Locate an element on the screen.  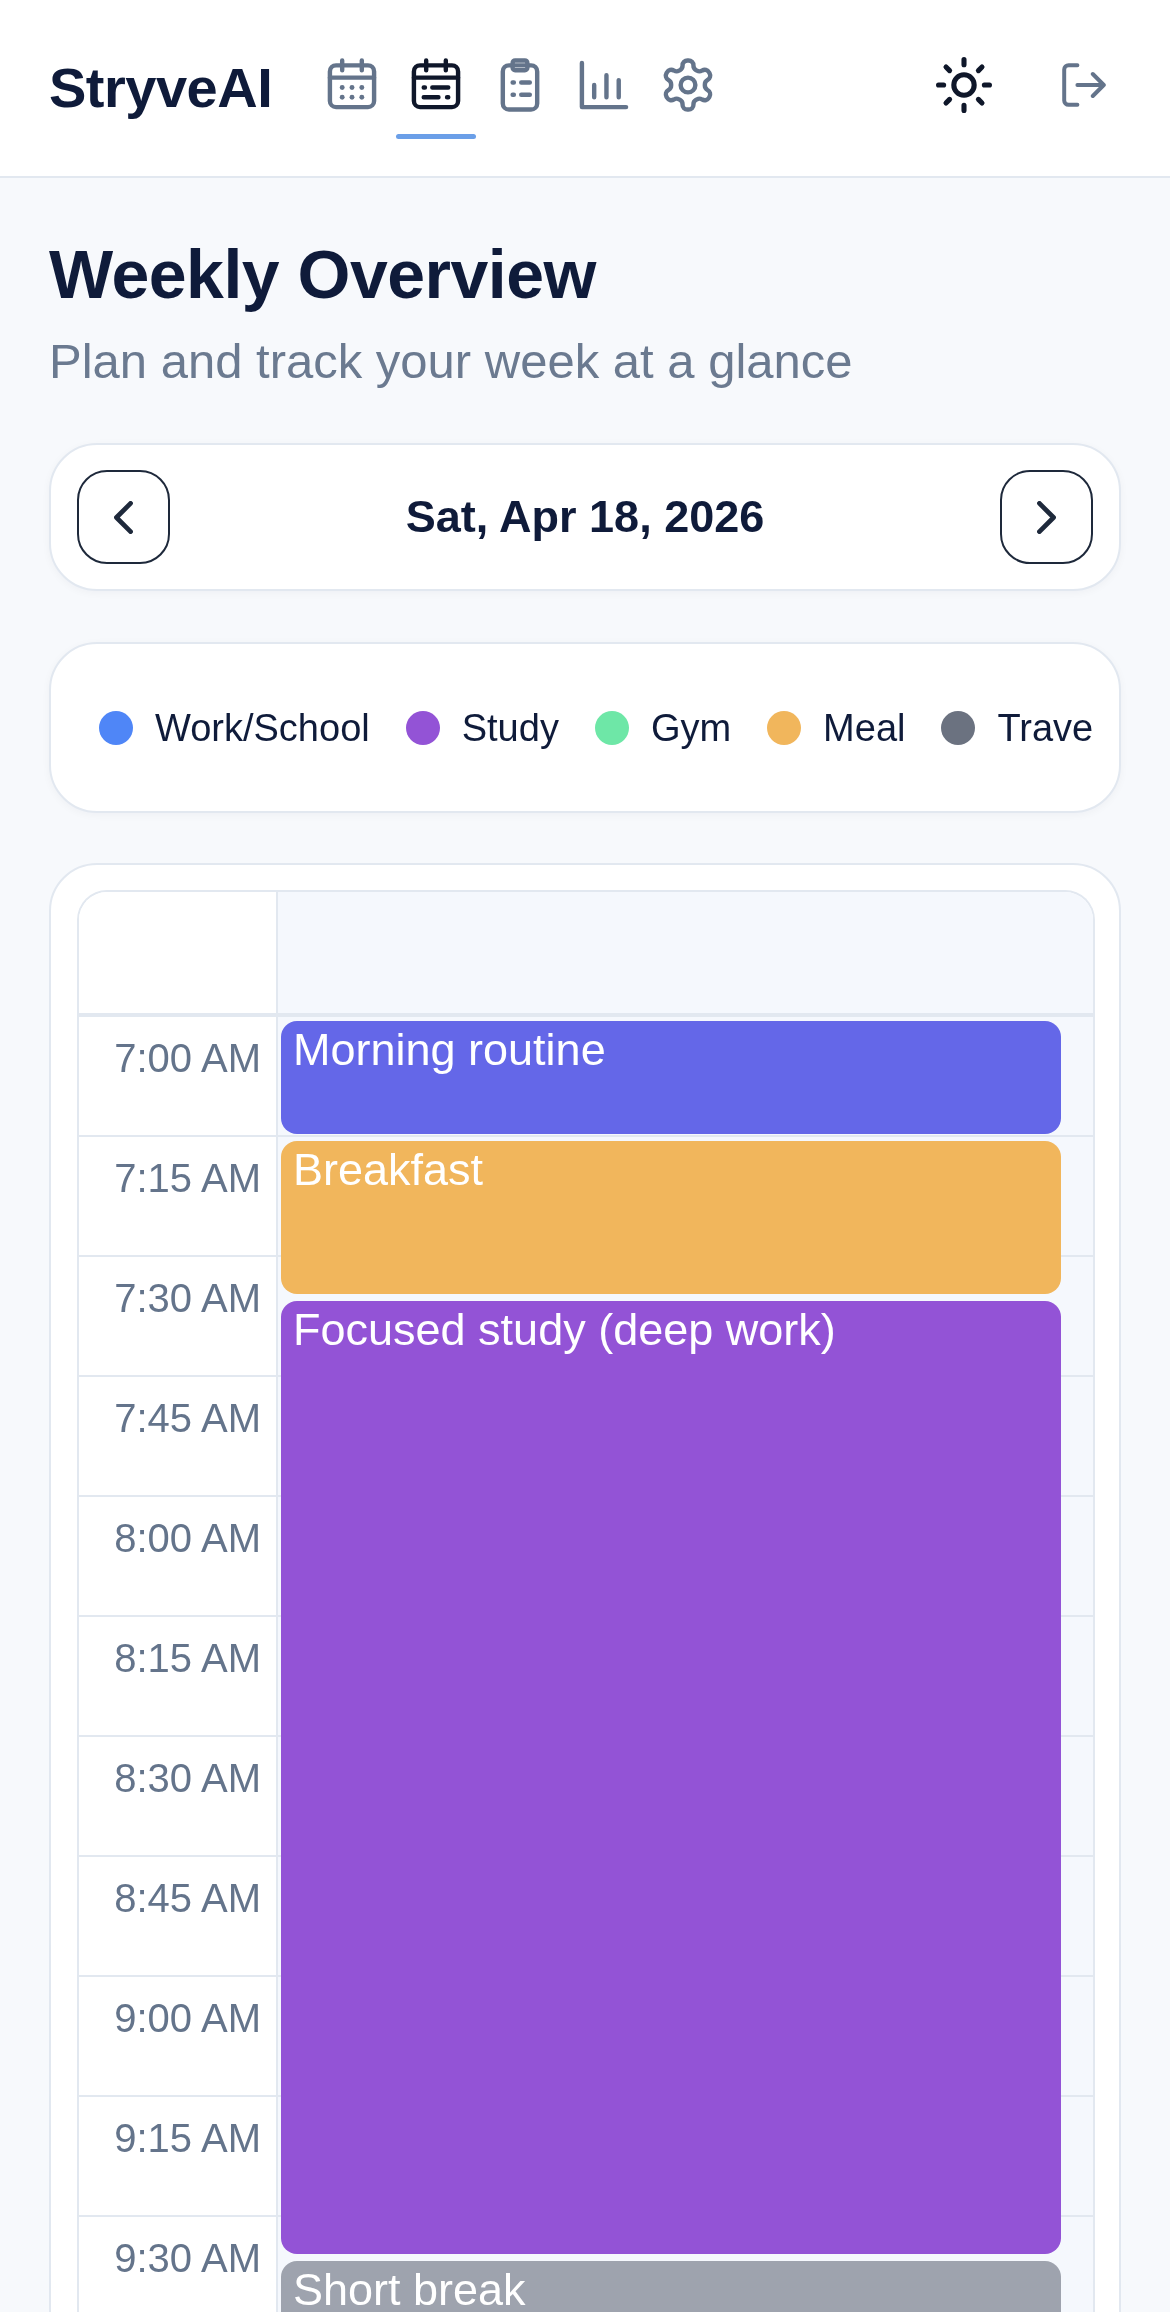
chevron-left-icon is located at coordinates (123, 517).